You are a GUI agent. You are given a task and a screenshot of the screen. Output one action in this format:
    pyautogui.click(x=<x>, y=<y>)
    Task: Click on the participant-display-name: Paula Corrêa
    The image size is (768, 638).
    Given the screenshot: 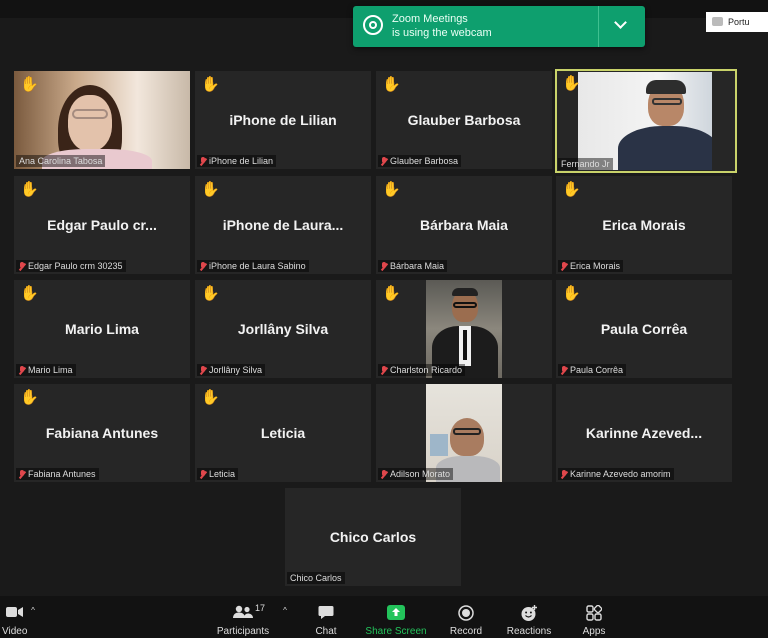 What is the action you would take?
    pyautogui.click(x=644, y=329)
    